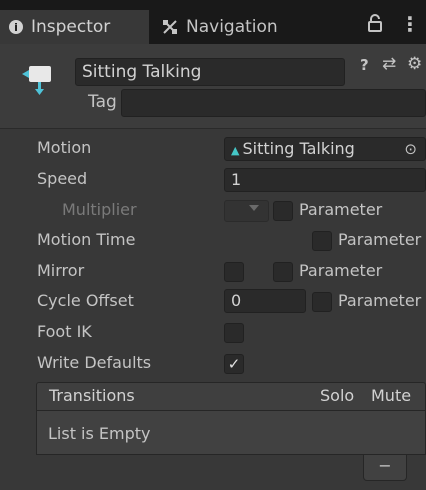 This screenshot has width=426, height=490. I want to click on foot-ik-label: Foot IK, so click(64, 331).